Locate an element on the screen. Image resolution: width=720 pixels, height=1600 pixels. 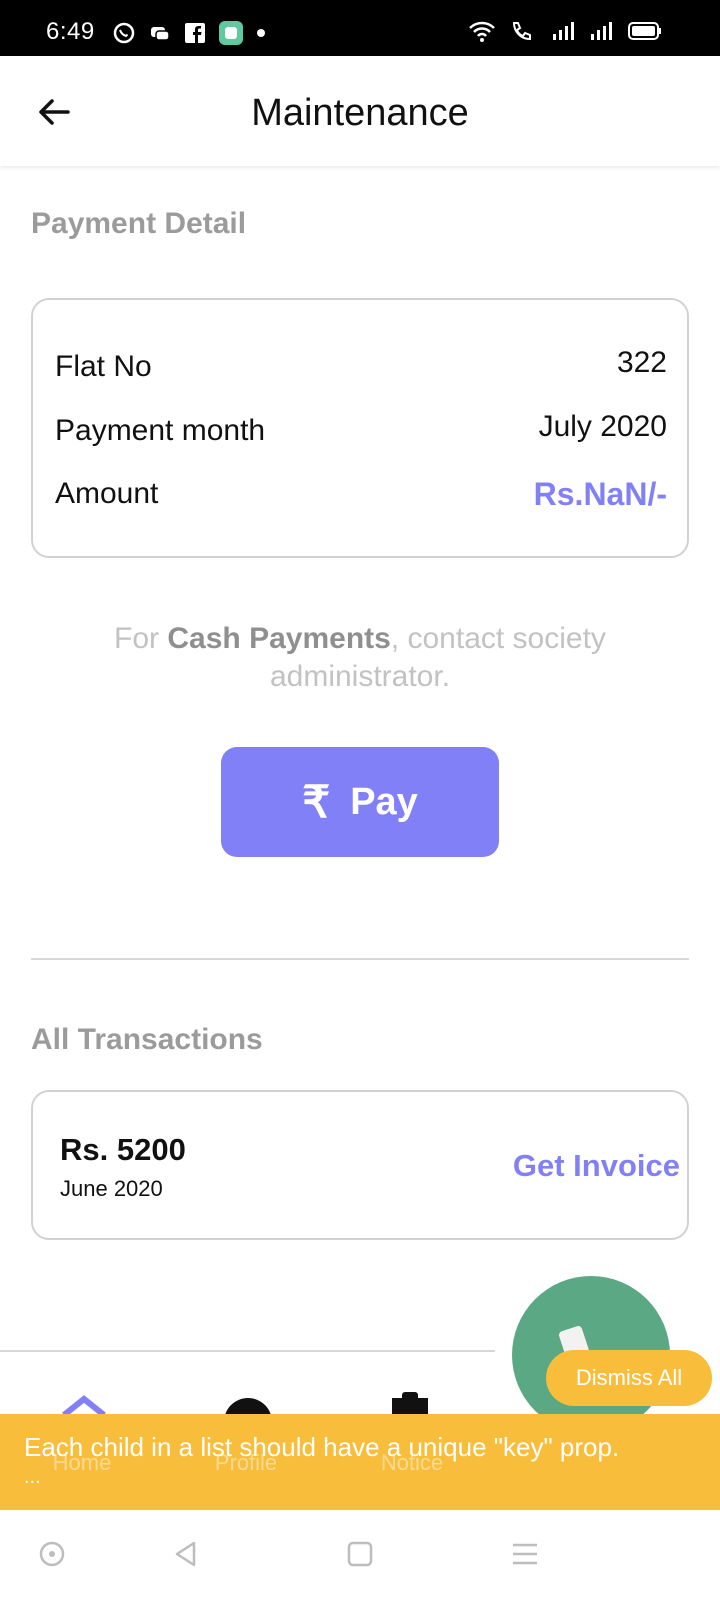
volte-call-icon is located at coordinates (521, 31).